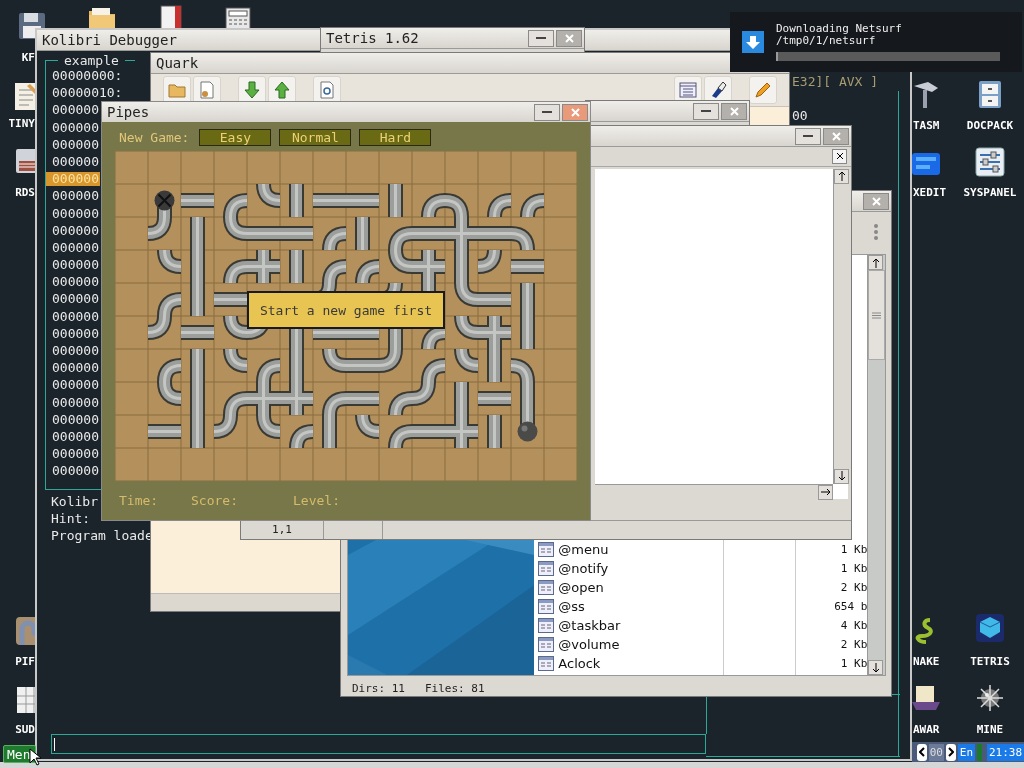 The width and height of the screenshot is (1024, 768). What do you see at coordinates (395, 137) in the screenshot?
I see `difficulty-button: Hard` at bounding box center [395, 137].